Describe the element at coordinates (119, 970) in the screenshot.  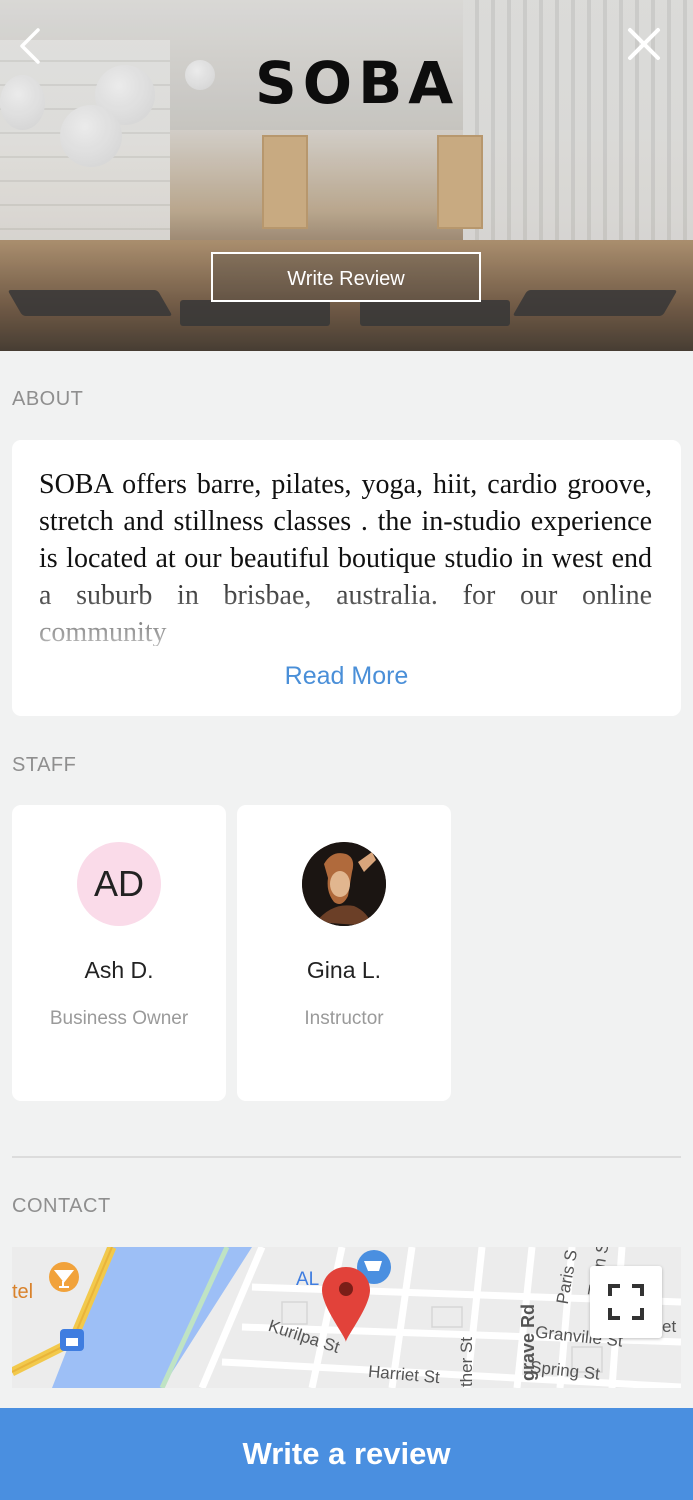
I see `staff-name: Ash D.` at that location.